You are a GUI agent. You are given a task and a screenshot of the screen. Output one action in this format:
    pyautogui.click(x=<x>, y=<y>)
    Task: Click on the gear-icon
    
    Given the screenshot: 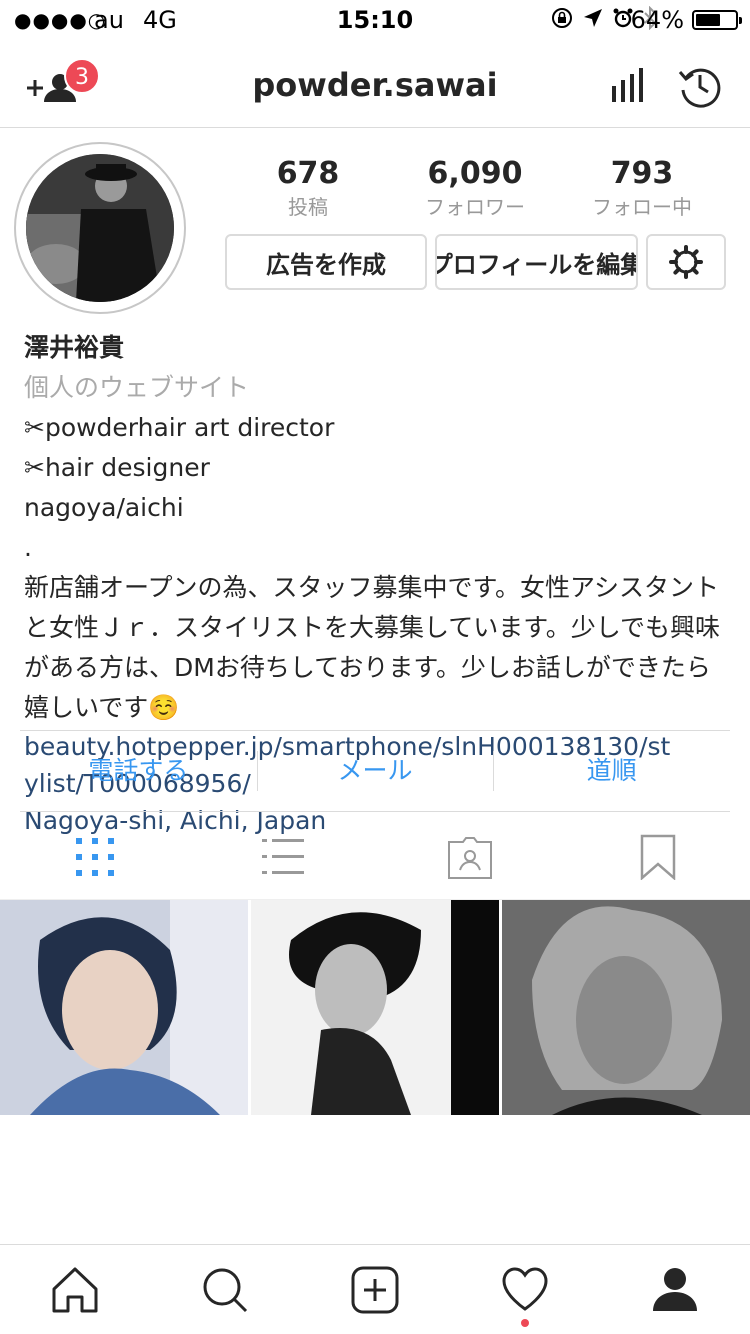 What is the action you would take?
    pyautogui.click(x=686, y=262)
    